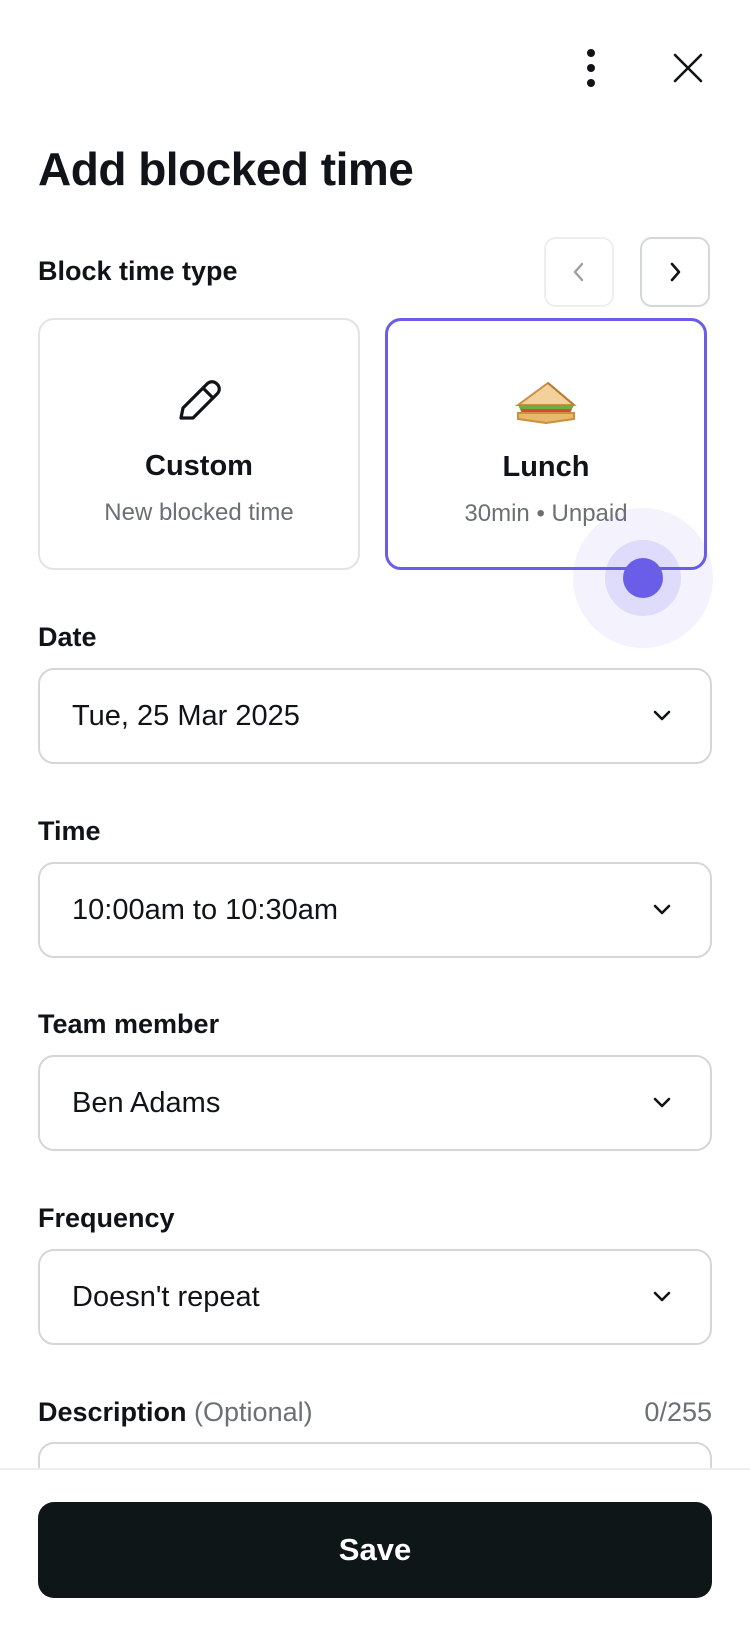 The width and height of the screenshot is (750, 1626). I want to click on time-label: Time, so click(69, 831).